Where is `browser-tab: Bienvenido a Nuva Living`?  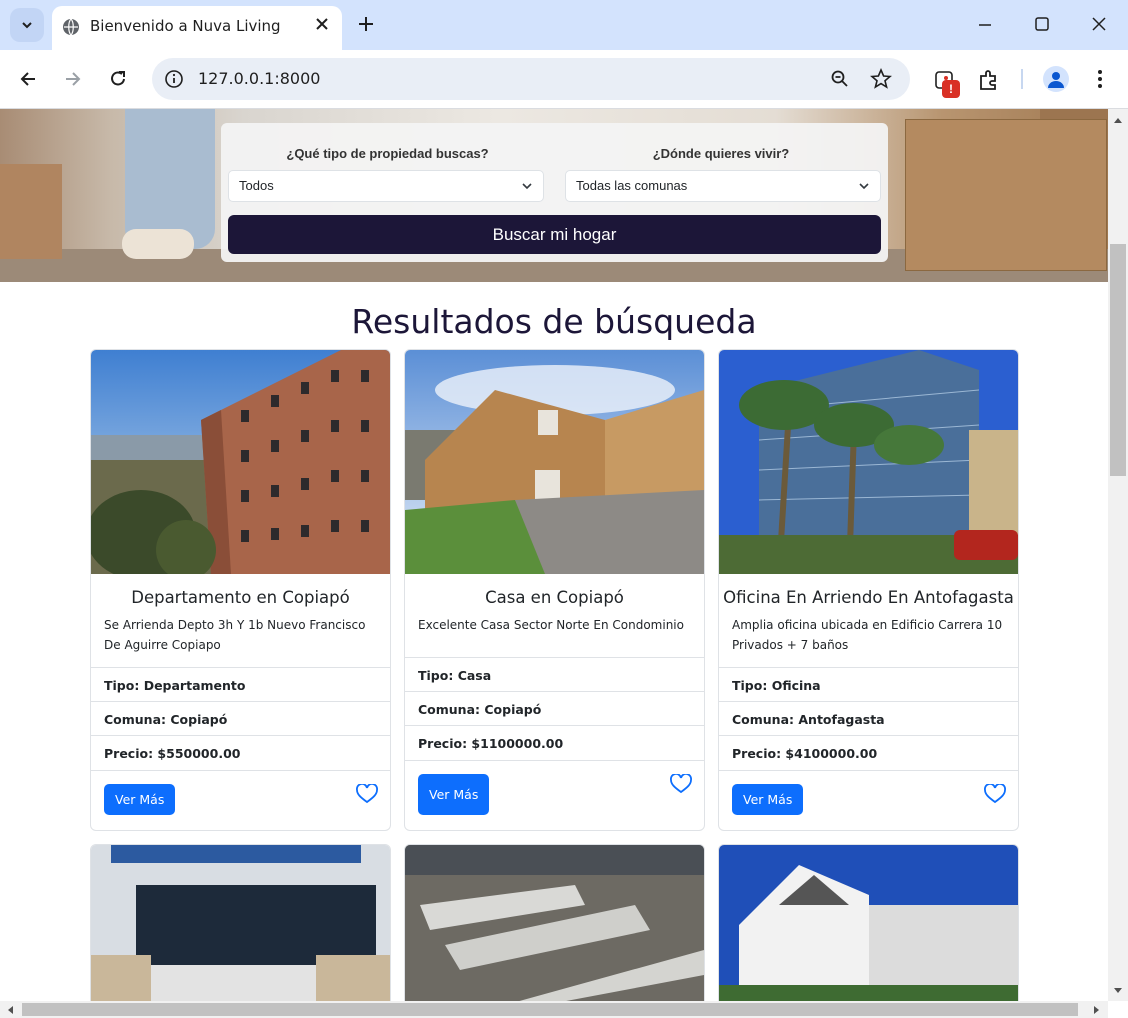 browser-tab: Bienvenido a Nuva Living is located at coordinates (197, 28).